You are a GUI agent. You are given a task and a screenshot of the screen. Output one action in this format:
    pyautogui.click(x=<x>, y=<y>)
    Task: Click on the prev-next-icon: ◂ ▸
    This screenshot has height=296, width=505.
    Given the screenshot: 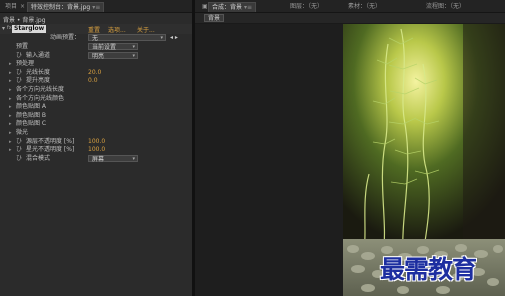 What is the action you would take?
    pyautogui.click(x=174, y=38)
    